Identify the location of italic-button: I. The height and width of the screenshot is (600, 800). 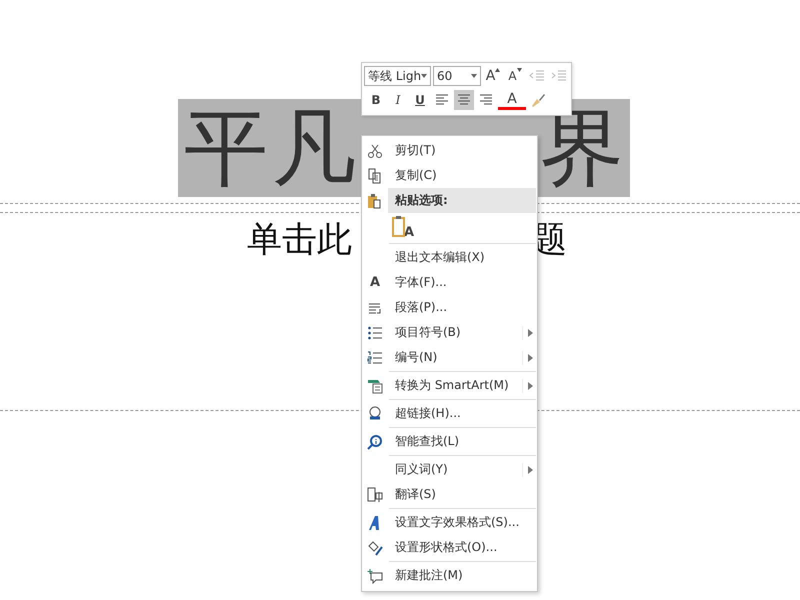
(398, 100).